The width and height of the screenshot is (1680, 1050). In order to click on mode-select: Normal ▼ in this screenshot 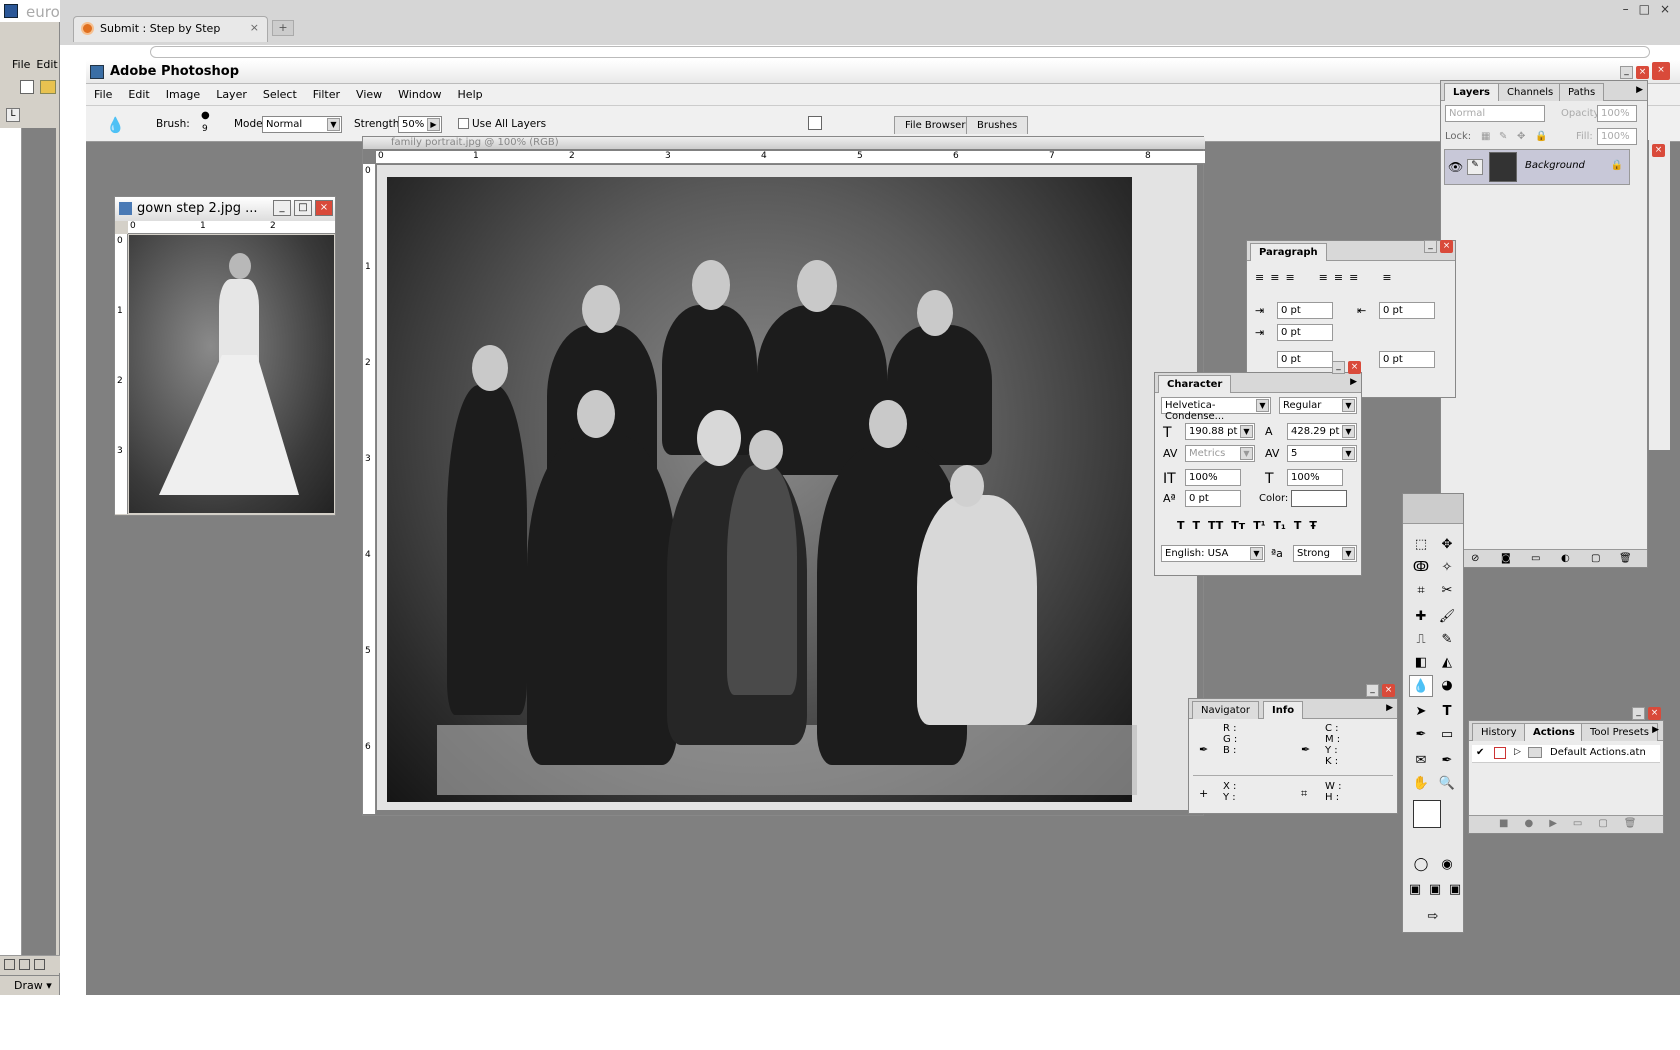, I will do `click(302, 124)`.